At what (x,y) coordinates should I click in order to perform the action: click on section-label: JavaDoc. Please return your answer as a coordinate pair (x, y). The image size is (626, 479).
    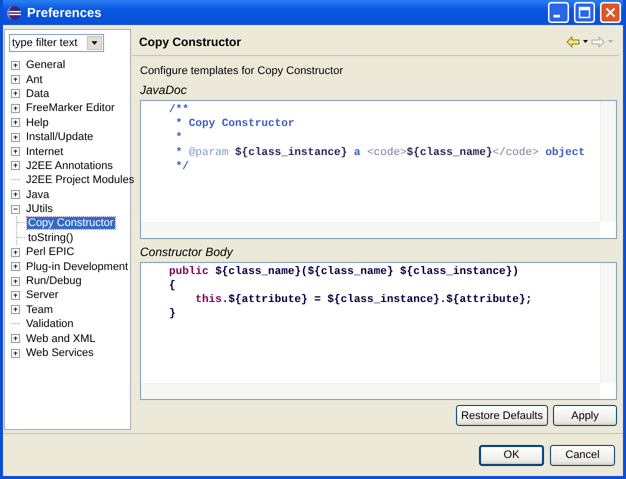
    Looking at the image, I should click on (164, 90).